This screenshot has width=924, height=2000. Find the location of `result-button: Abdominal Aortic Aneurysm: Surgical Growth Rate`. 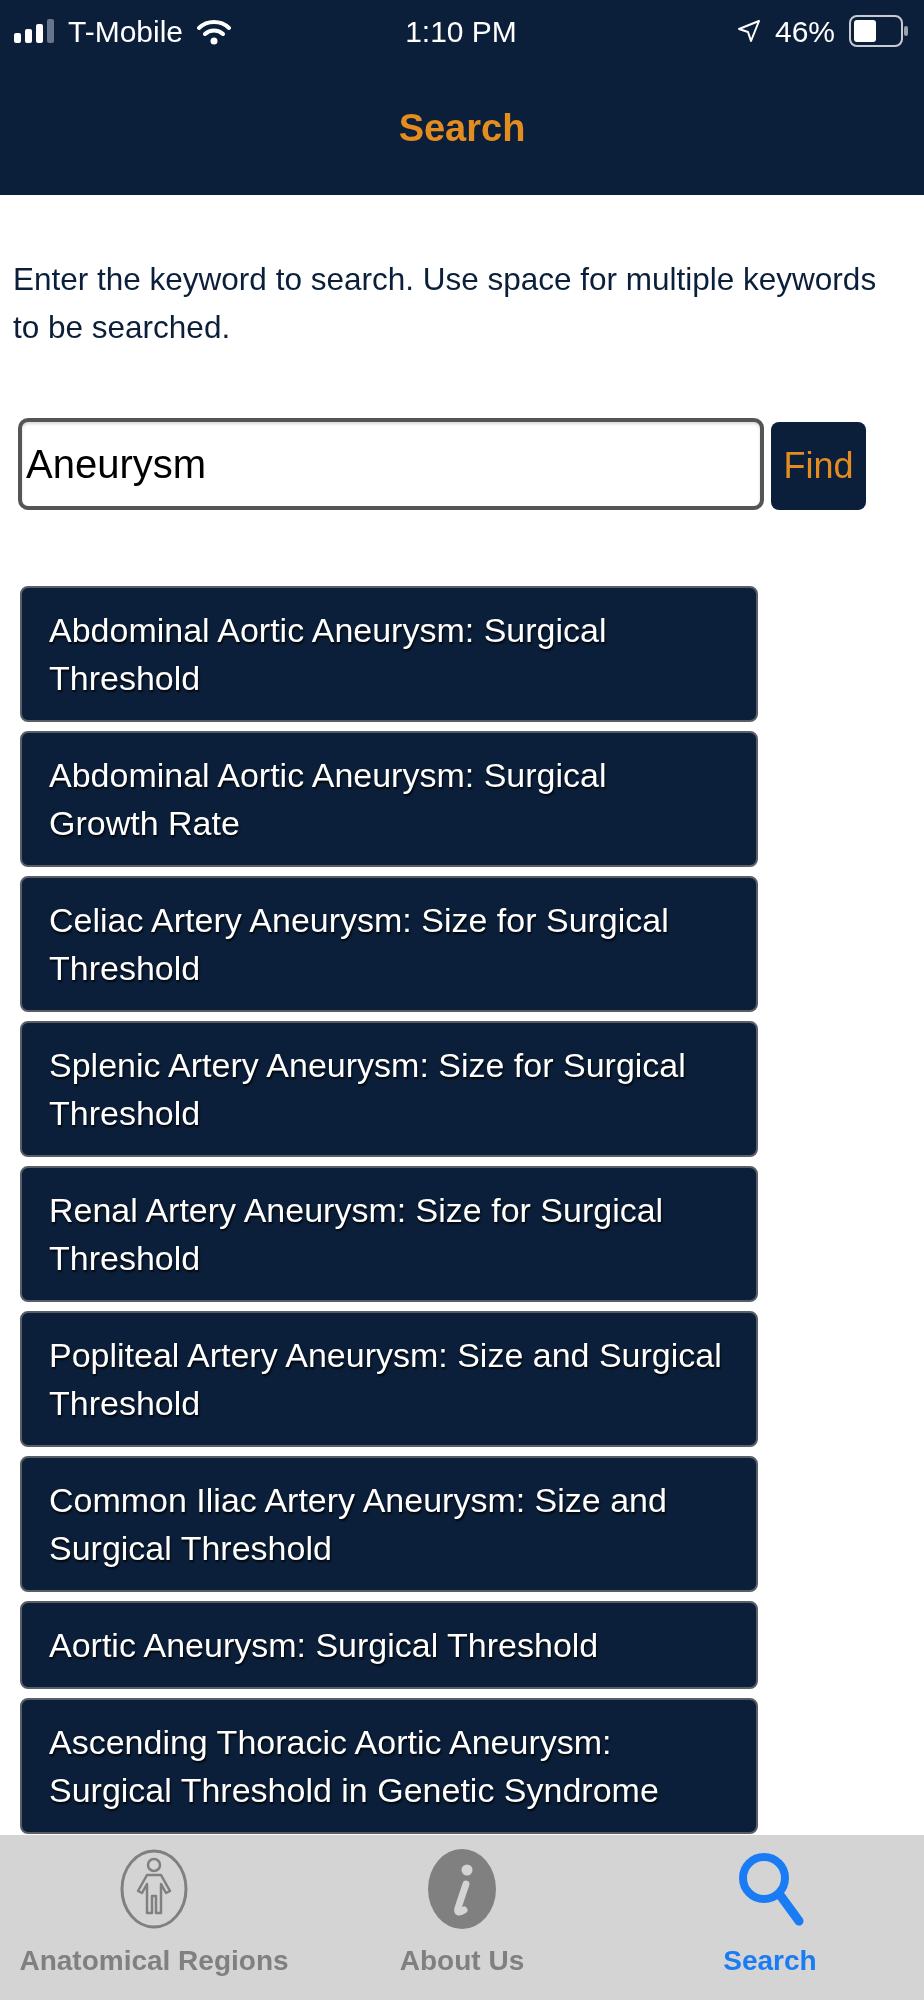

result-button: Abdominal Aortic Aneurysm: Surgical Growth Rate is located at coordinates (389, 799).